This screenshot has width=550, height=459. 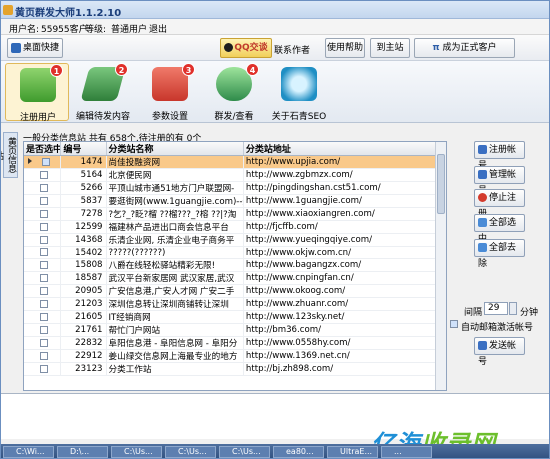 What do you see at coordinates (345, 48) in the screenshot?
I see `help-button: 使用帮助` at bounding box center [345, 48].